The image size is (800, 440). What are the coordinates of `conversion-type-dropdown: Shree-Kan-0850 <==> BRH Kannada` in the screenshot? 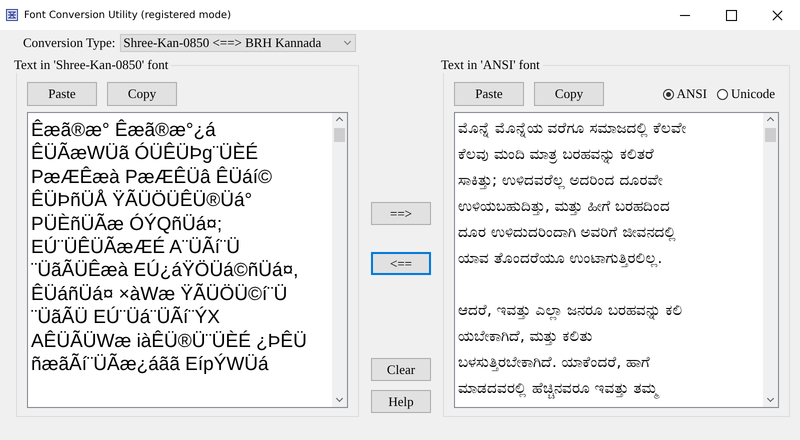 It's located at (238, 43).